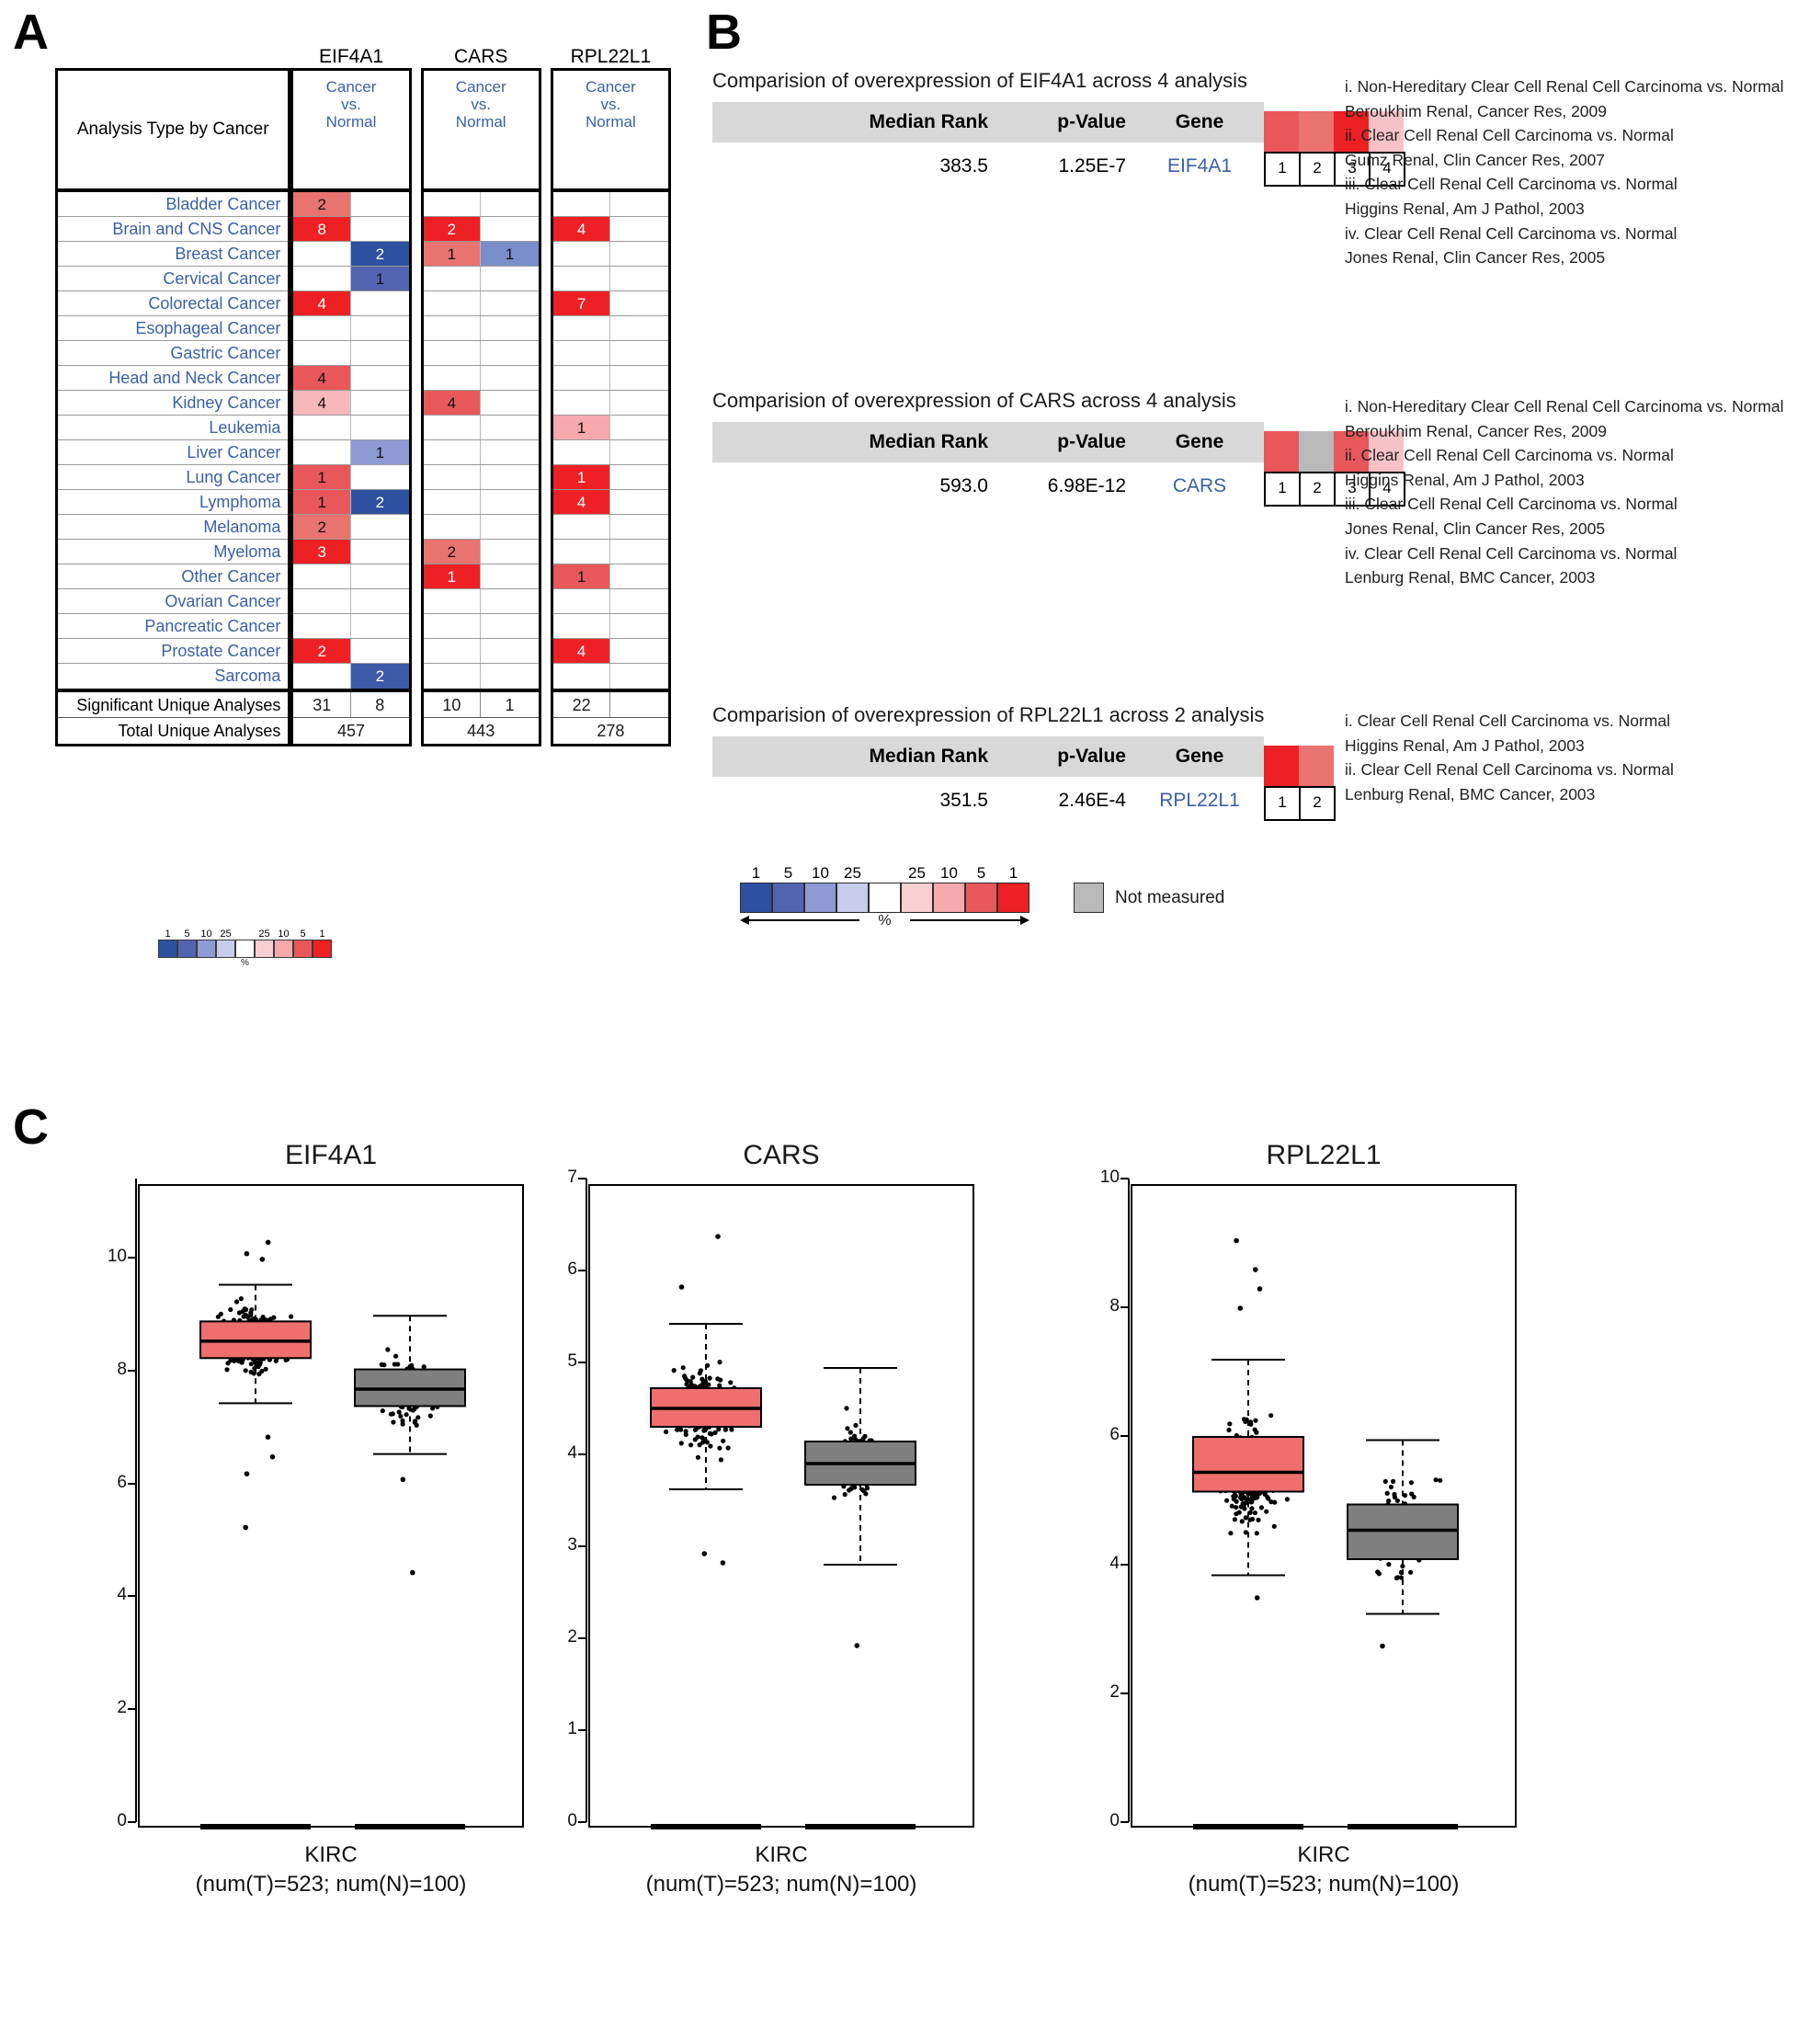 Image resolution: width=1820 pixels, height=2017 pixels. I want to click on cancer-row-label: Lung Cancer, so click(173, 478).